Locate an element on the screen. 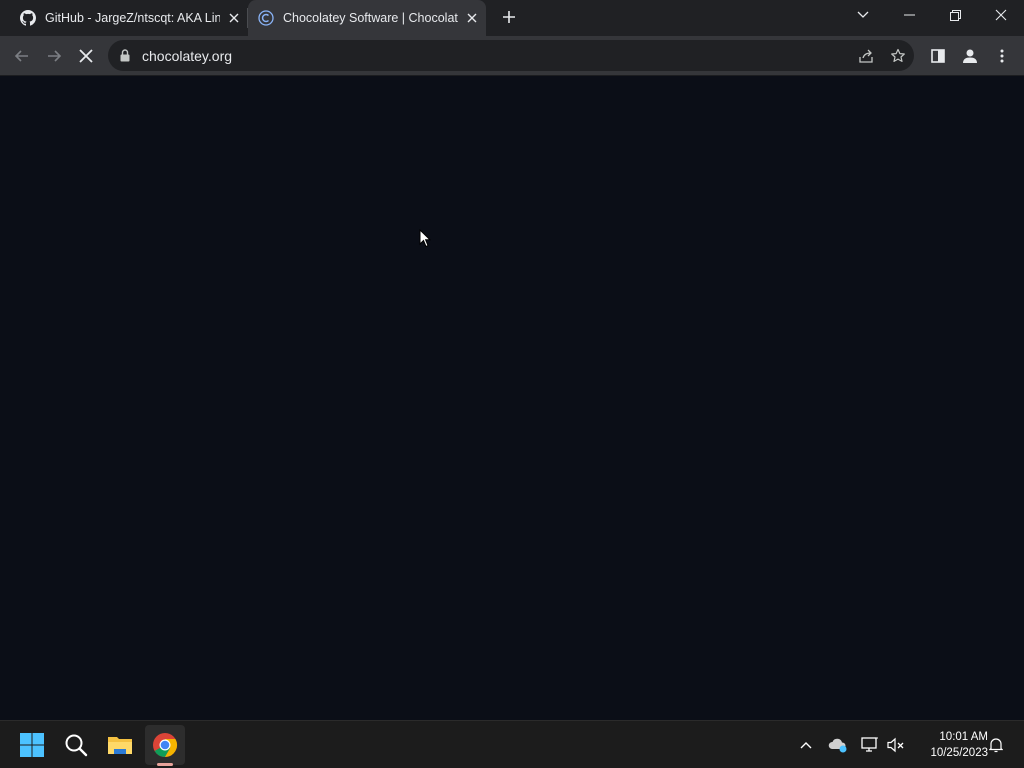 The image size is (1024, 768). search-button is located at coordinates (76, 745).